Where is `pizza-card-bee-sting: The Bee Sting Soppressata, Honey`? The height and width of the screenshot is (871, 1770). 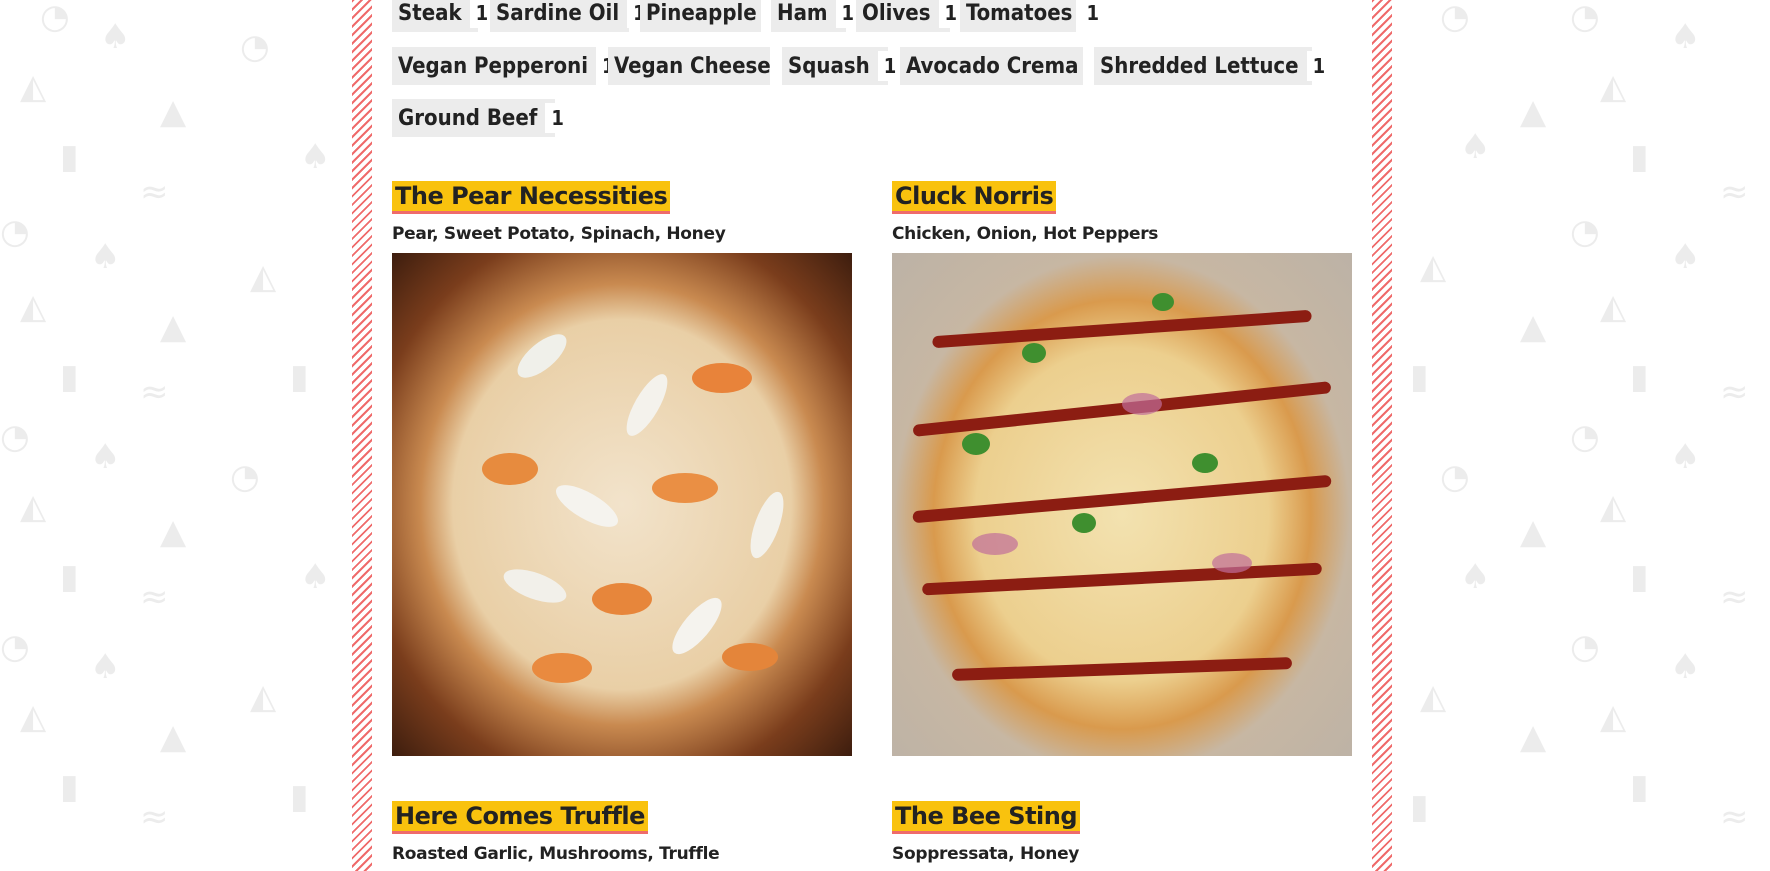
pizza-card-bee-sting: The Bee Sting Soppressata, Honey is located at coordinates (1122, 832).